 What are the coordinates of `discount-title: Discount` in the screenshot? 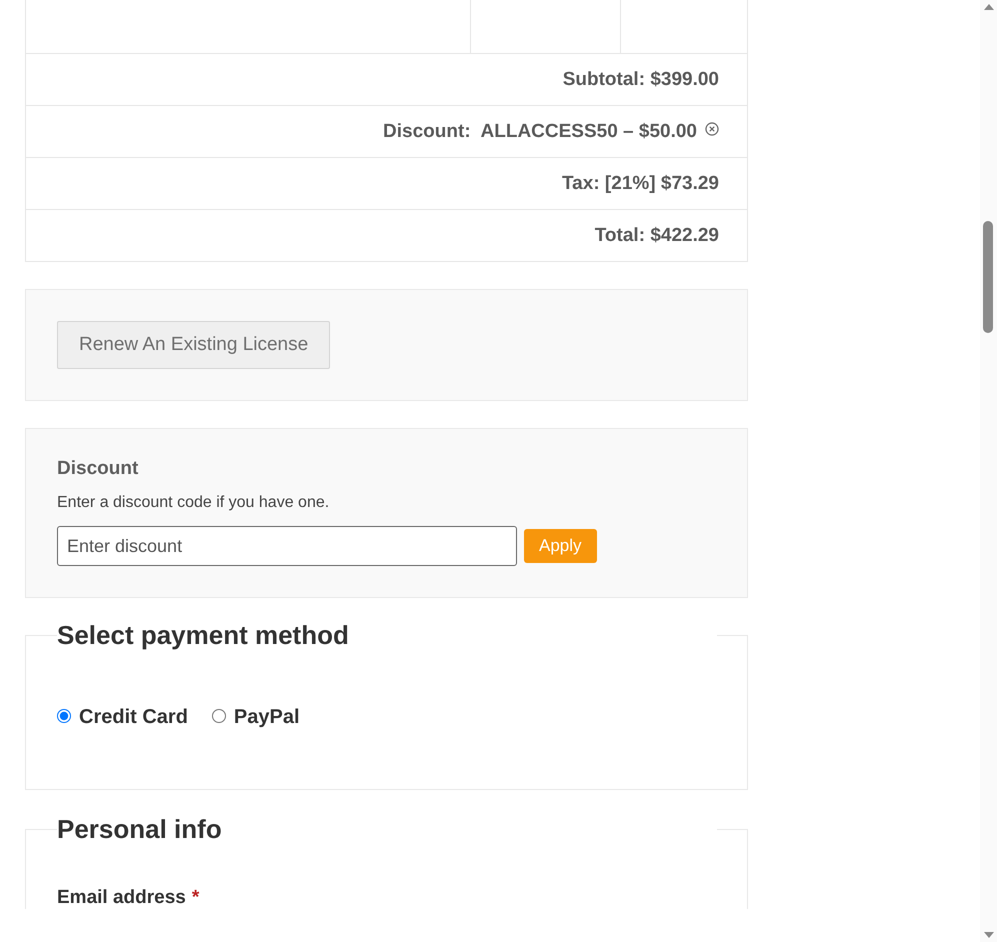 It's located at (97, 469).